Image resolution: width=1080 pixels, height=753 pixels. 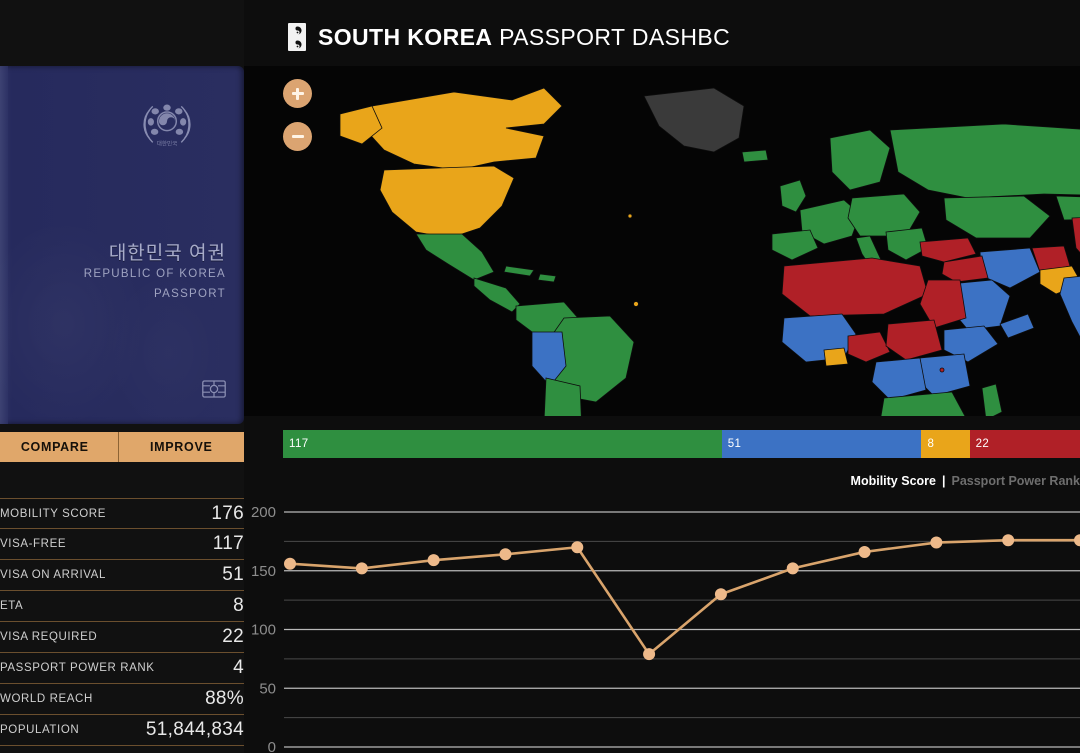 I want to click on passport-subtitle-english: PASSPORT, so click(x=190, y=294).